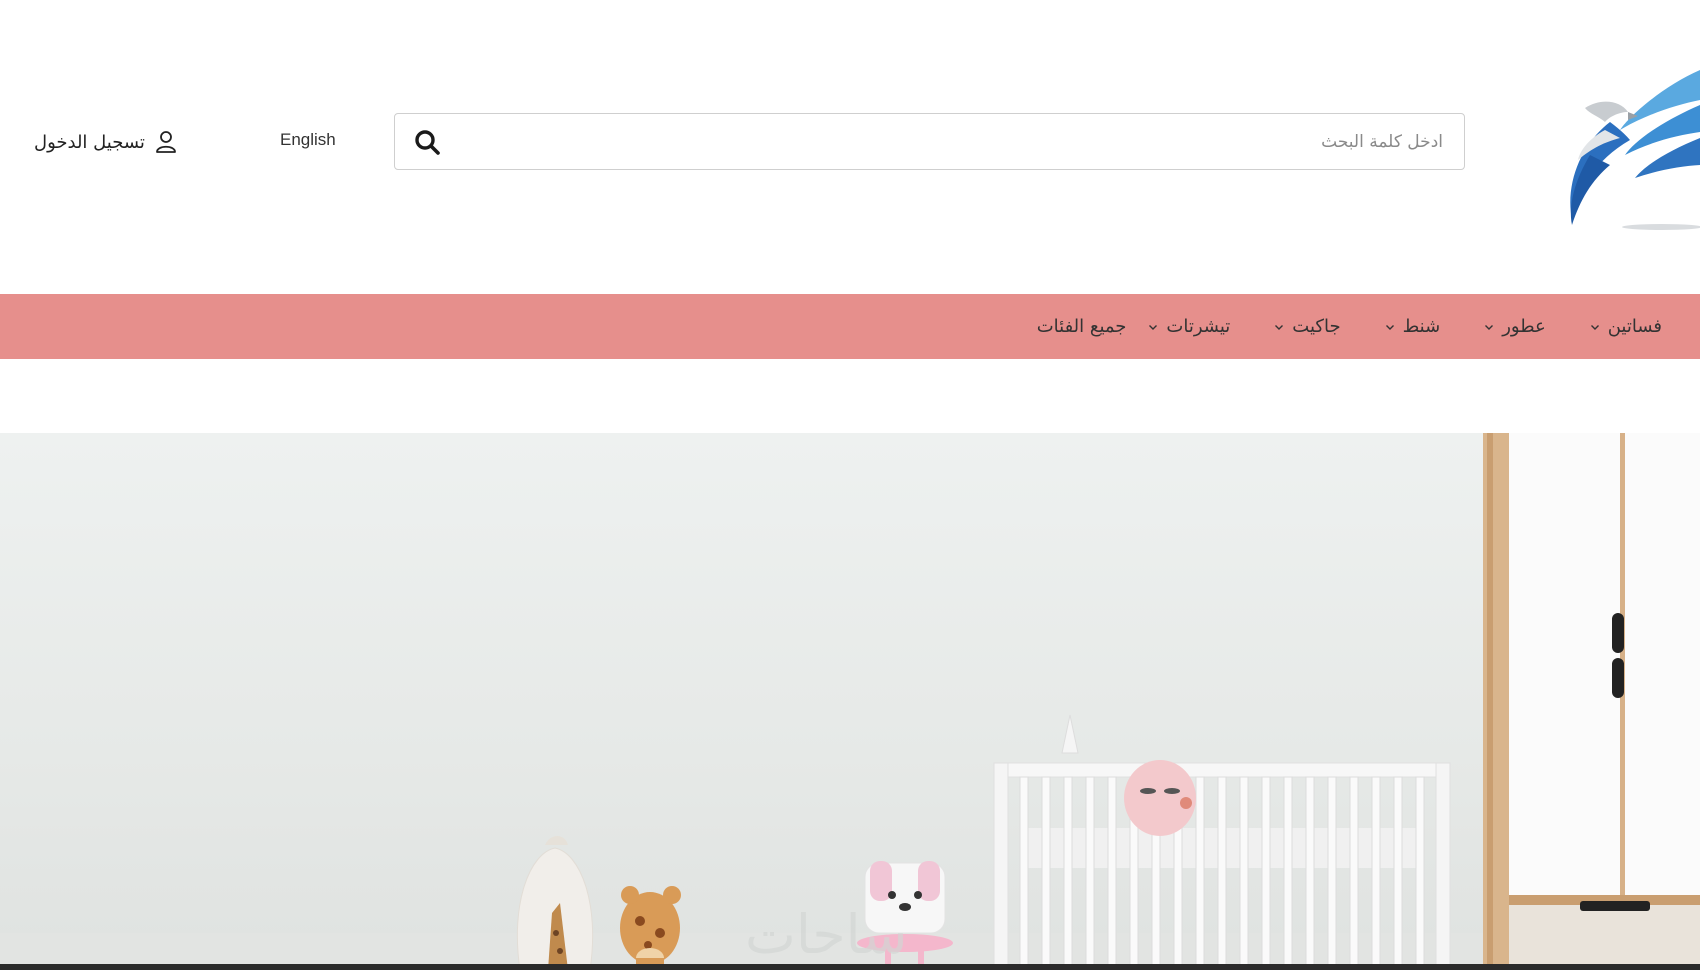 The height and width of the screenshot is (970, 1700). What do you see at coordinates (1316, 326) in the screenshot?
I see `nav-item-label: جاكيت` at bounding box center [1316, 326].